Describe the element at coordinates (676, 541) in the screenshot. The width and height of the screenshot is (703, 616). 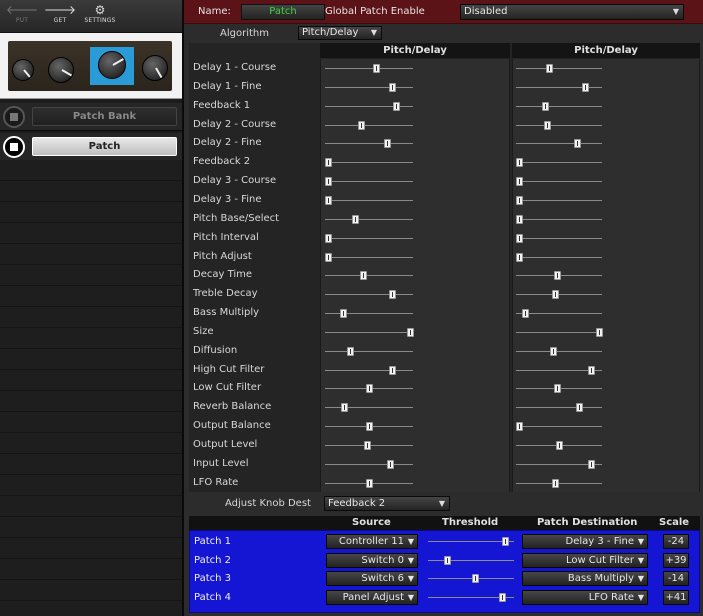
I see `scale-field: -24` at that location.